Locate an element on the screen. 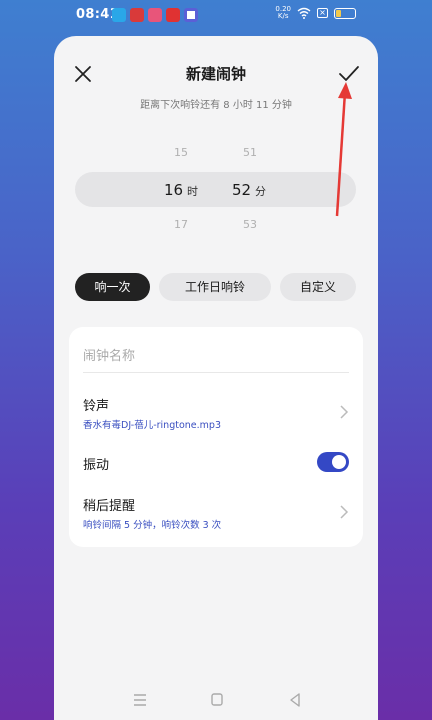  vibrate-toggle is located at coordinates (333, 462).